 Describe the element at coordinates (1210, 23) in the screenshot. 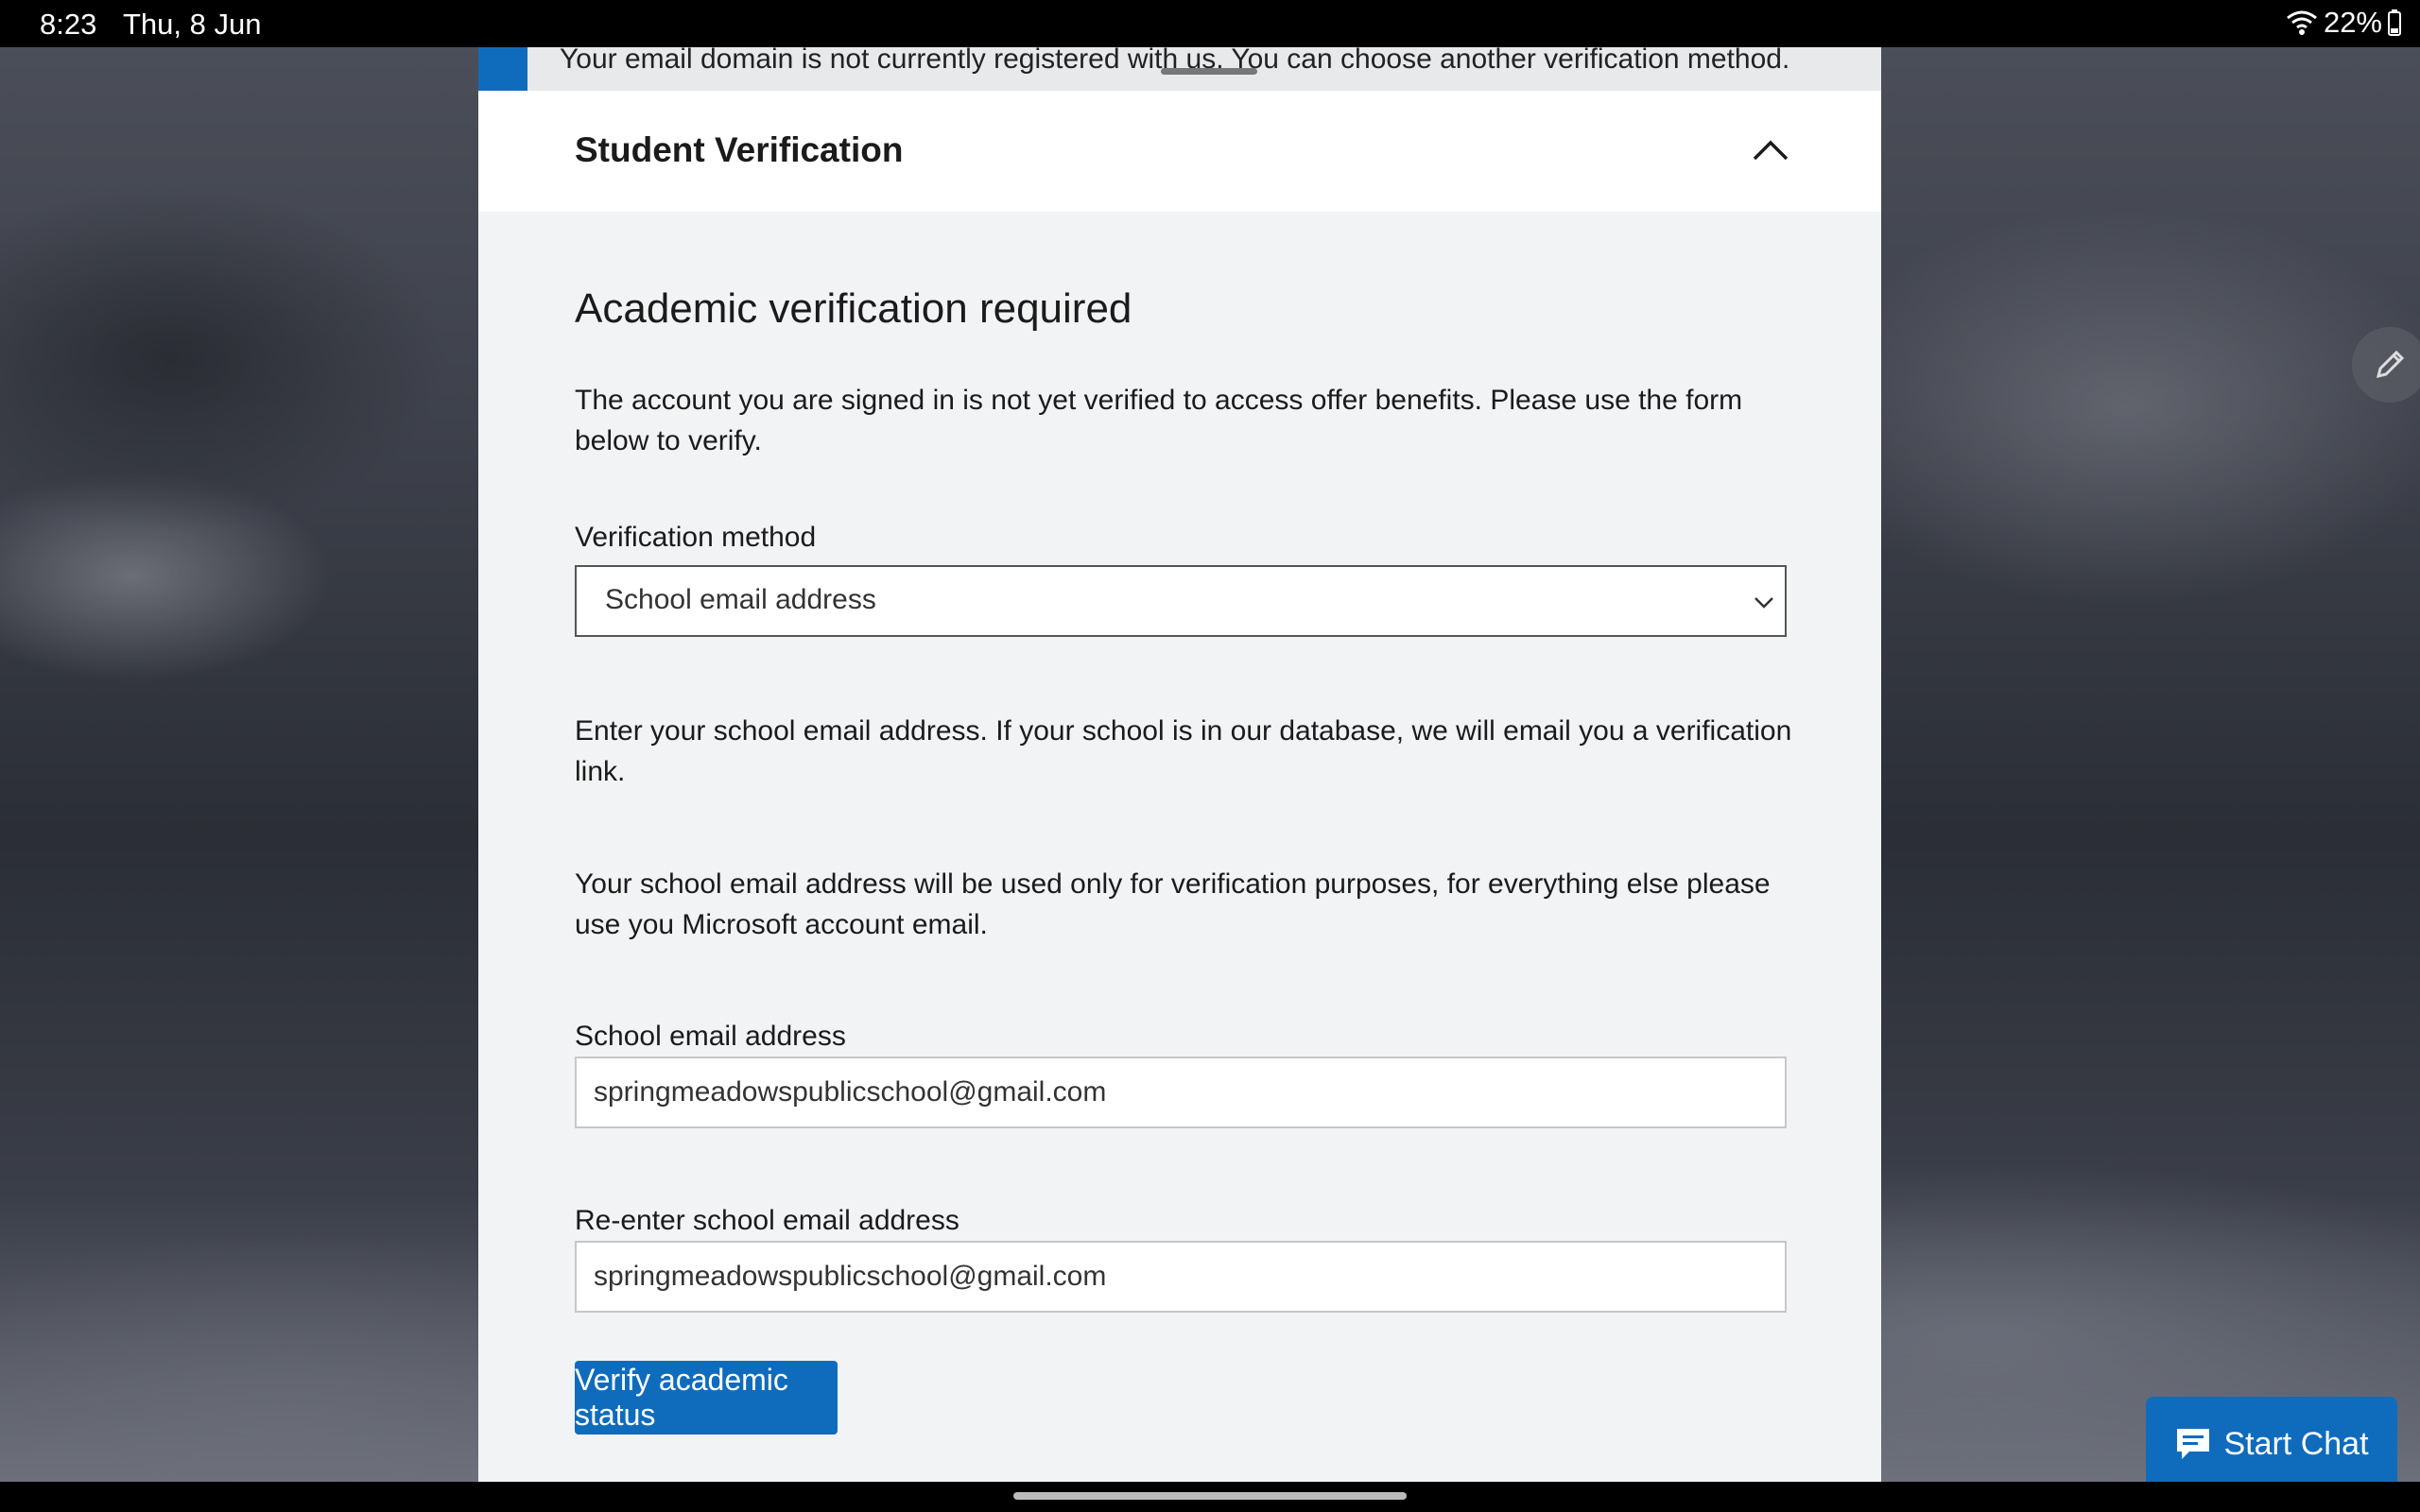

I see `status-bar: 8:23 Thu, 8 Jun 22%` at that location.